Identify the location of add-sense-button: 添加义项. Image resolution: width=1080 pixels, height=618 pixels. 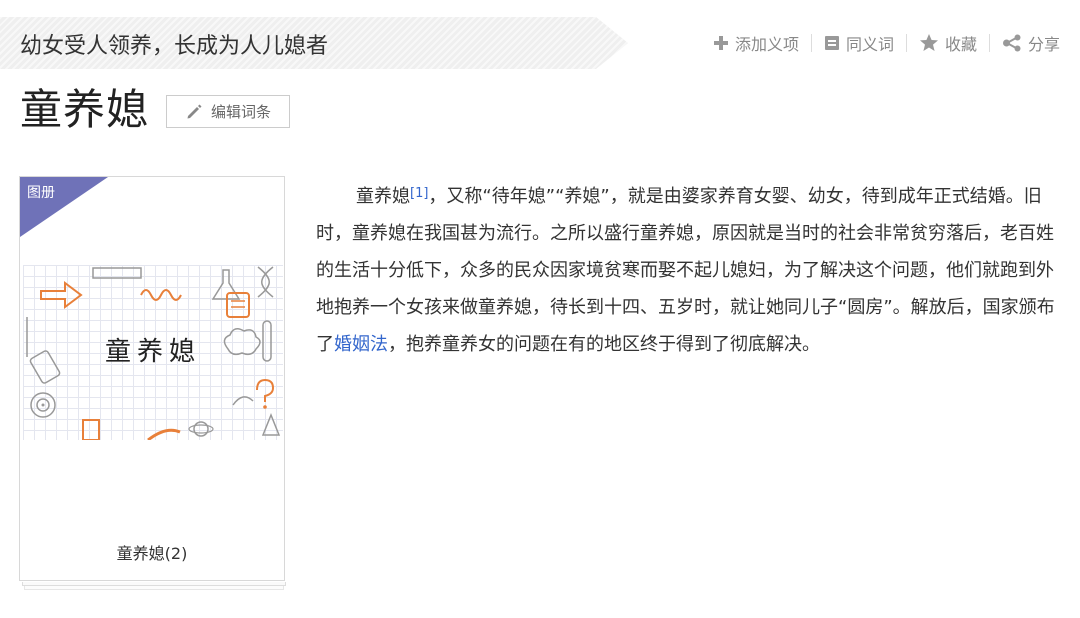
(756, 43).